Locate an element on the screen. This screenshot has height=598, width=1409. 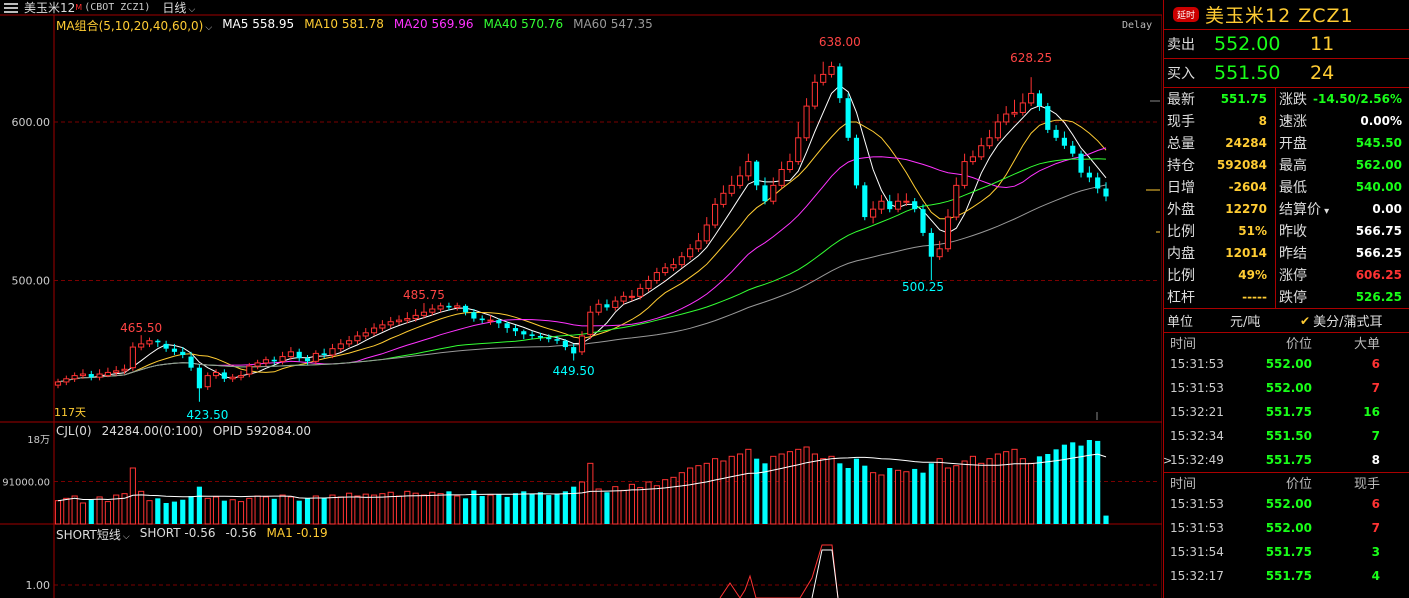
quote-label: 现手 is located at coordinates (1181, 122).